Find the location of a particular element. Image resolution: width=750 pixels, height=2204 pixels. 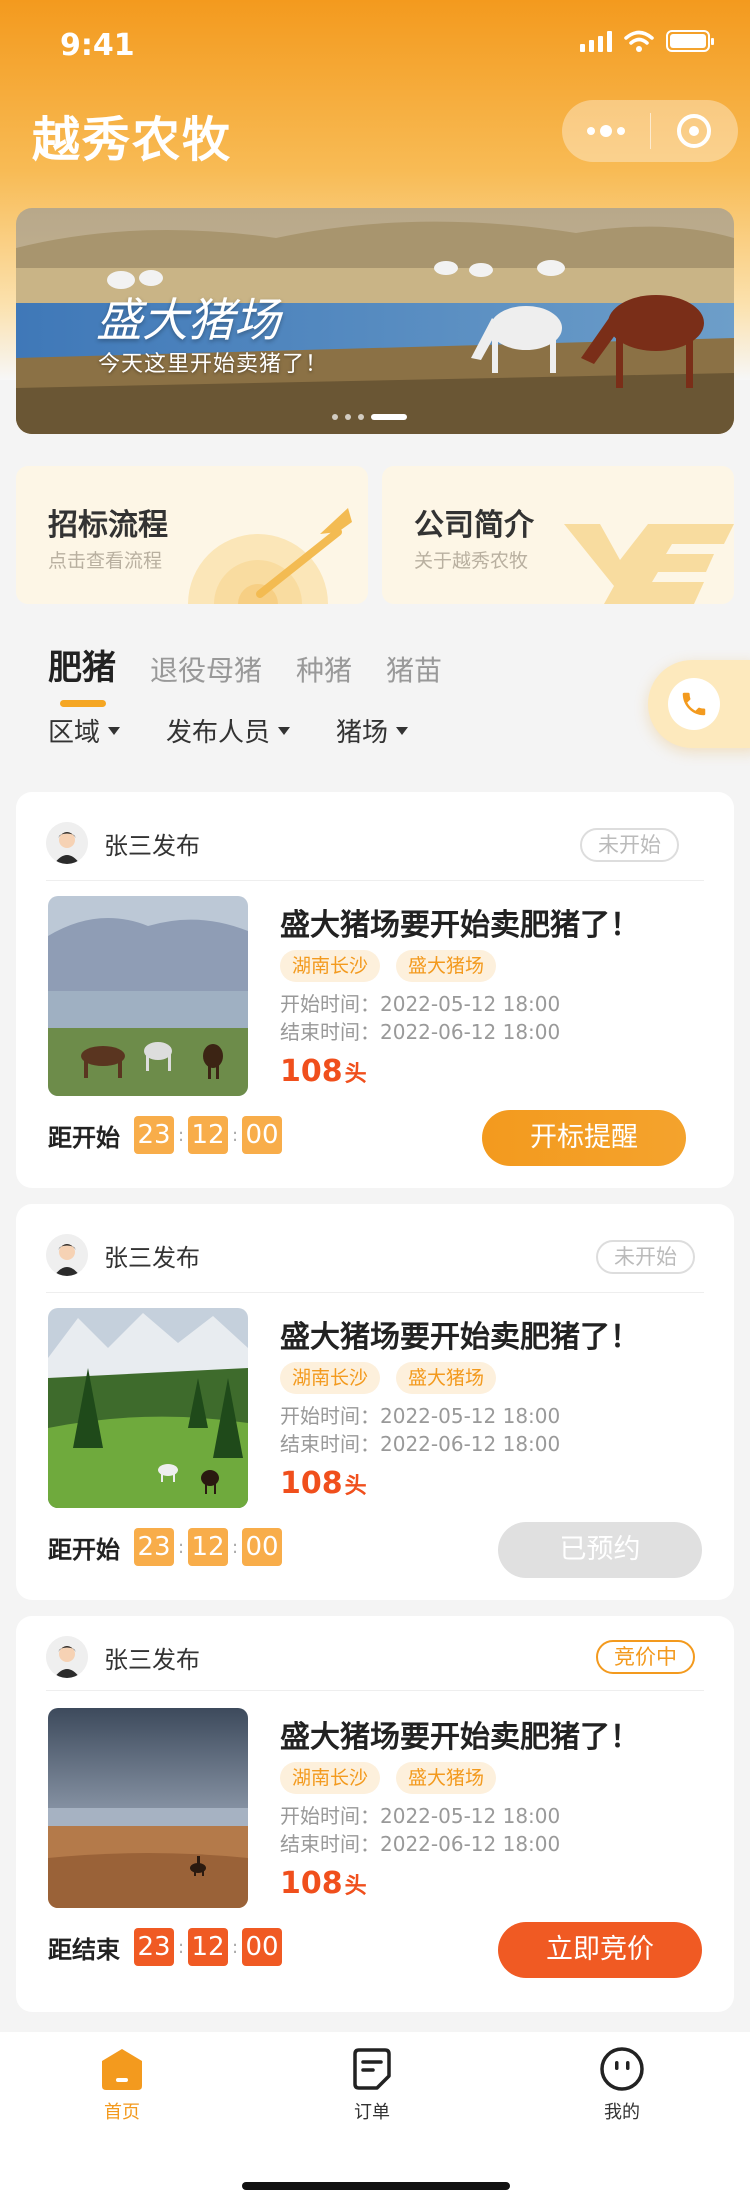

phone-icon is located at coordinates (694, 704).